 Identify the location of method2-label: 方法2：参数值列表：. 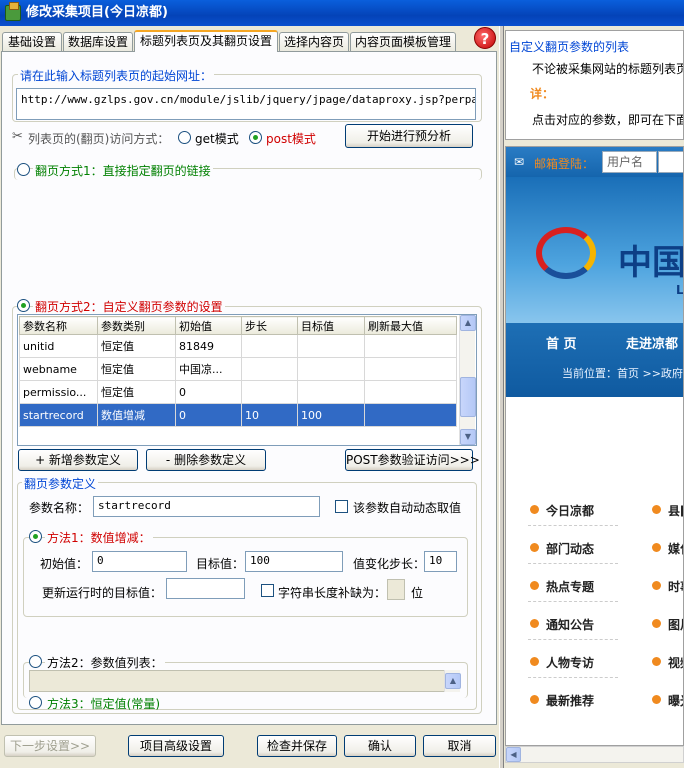
(105, 662).